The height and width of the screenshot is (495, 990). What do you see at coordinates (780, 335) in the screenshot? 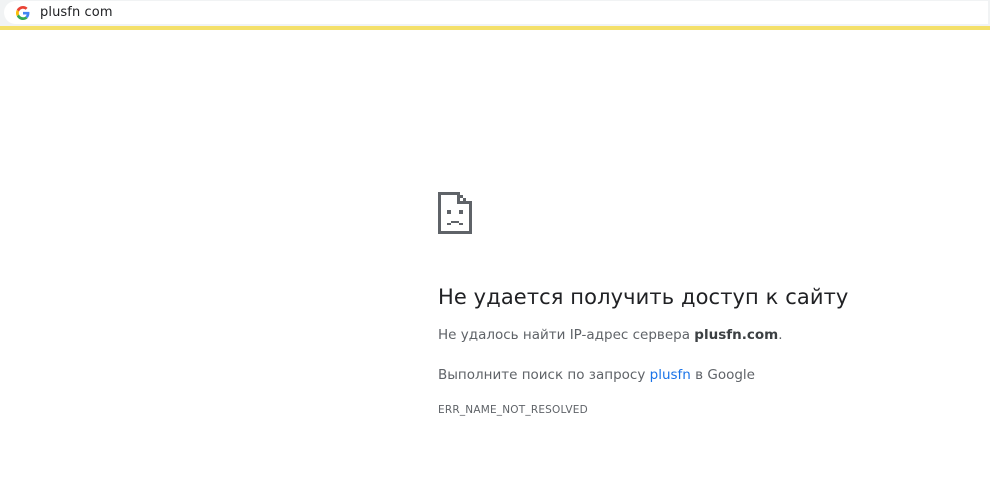
I see `error-description-suffix: .` at bounding box center [780, 335].